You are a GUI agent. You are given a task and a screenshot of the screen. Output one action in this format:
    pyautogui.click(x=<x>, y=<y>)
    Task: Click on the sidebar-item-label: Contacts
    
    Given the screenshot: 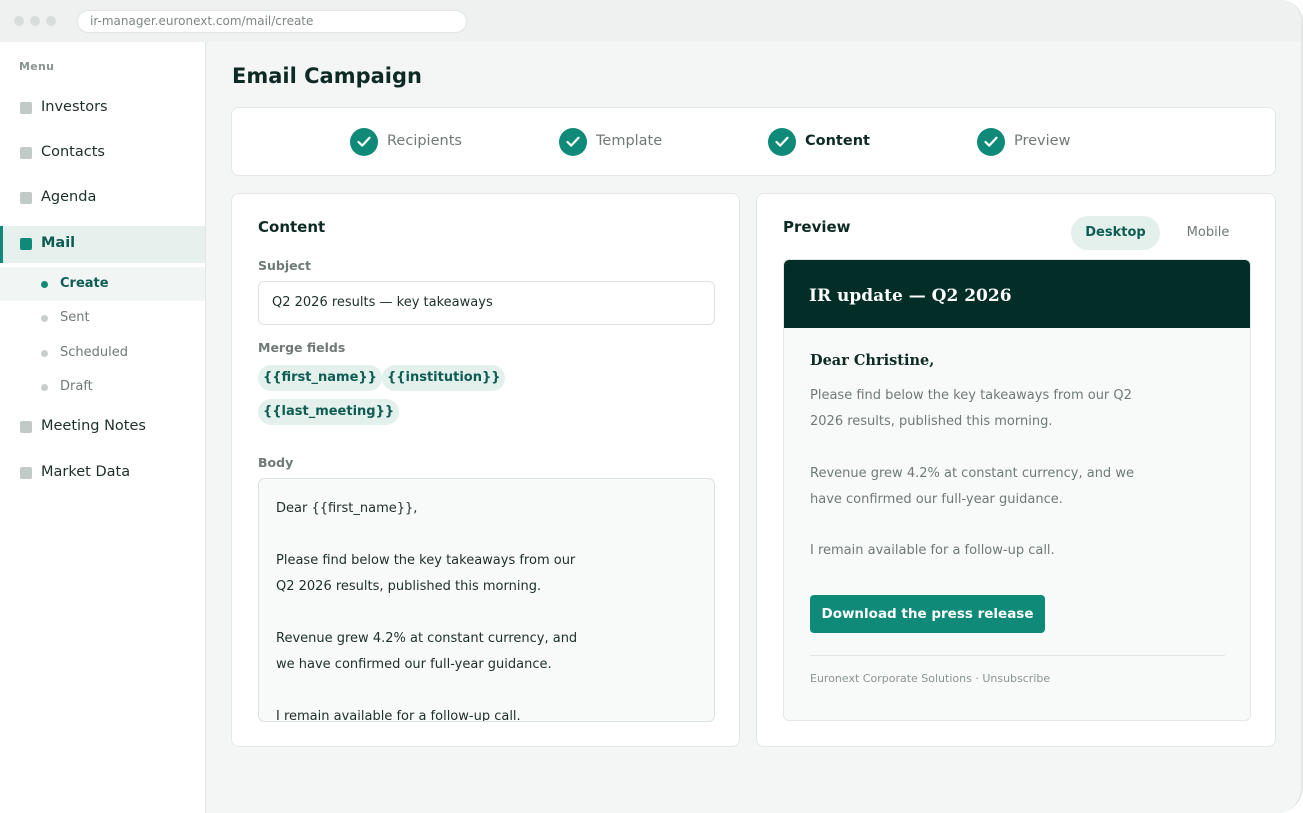 What is the action you would take?
    pyautogui.click(x=73, y=152)
    